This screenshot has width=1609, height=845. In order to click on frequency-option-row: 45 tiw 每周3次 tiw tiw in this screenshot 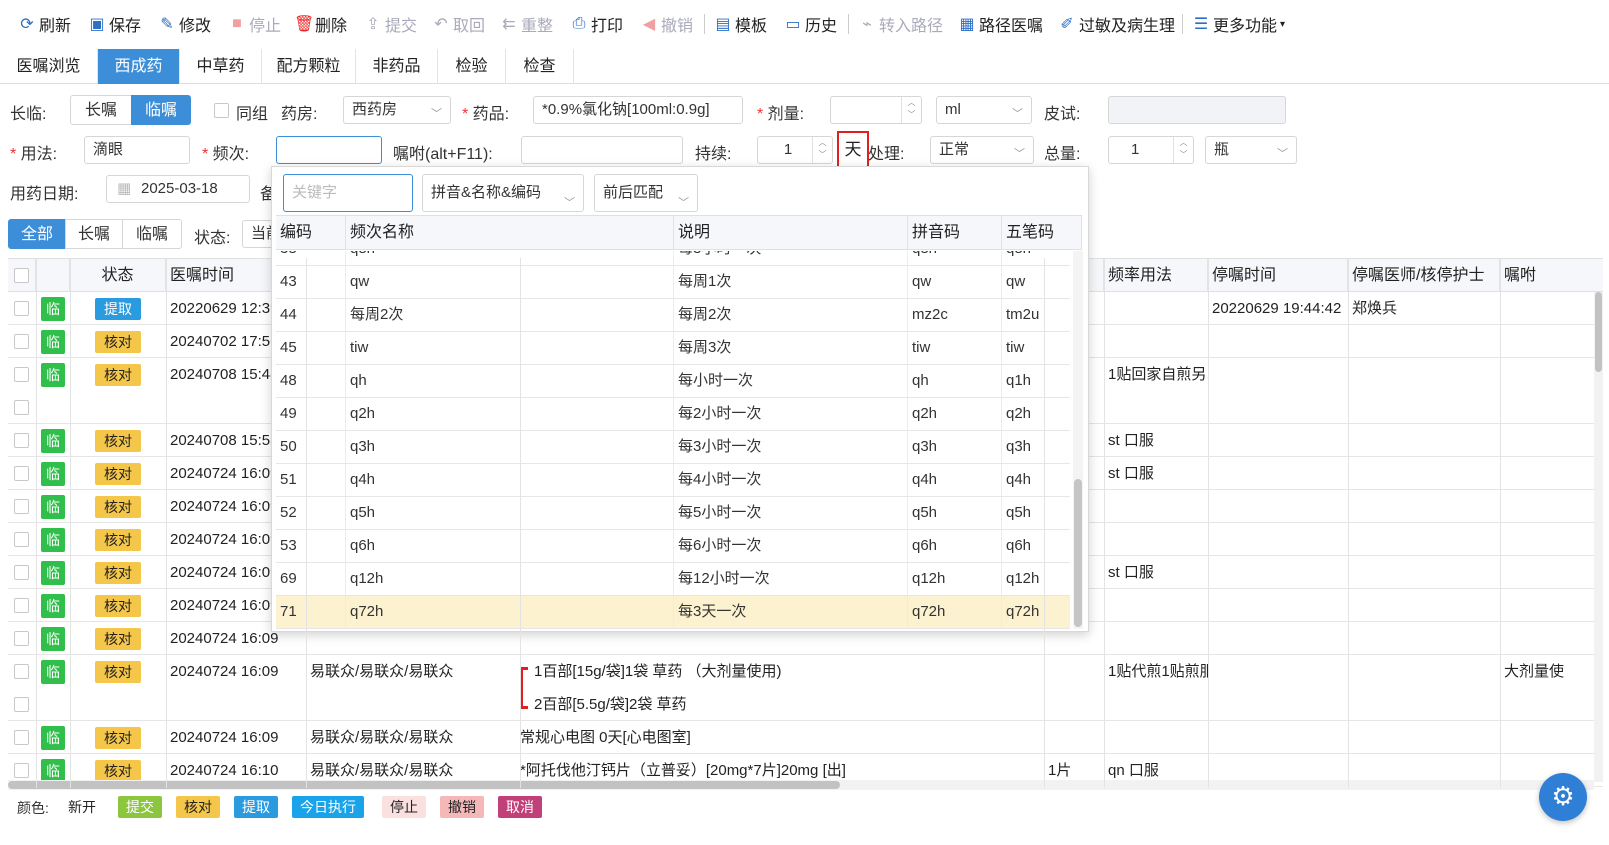, I will do `click(679, 348)`.